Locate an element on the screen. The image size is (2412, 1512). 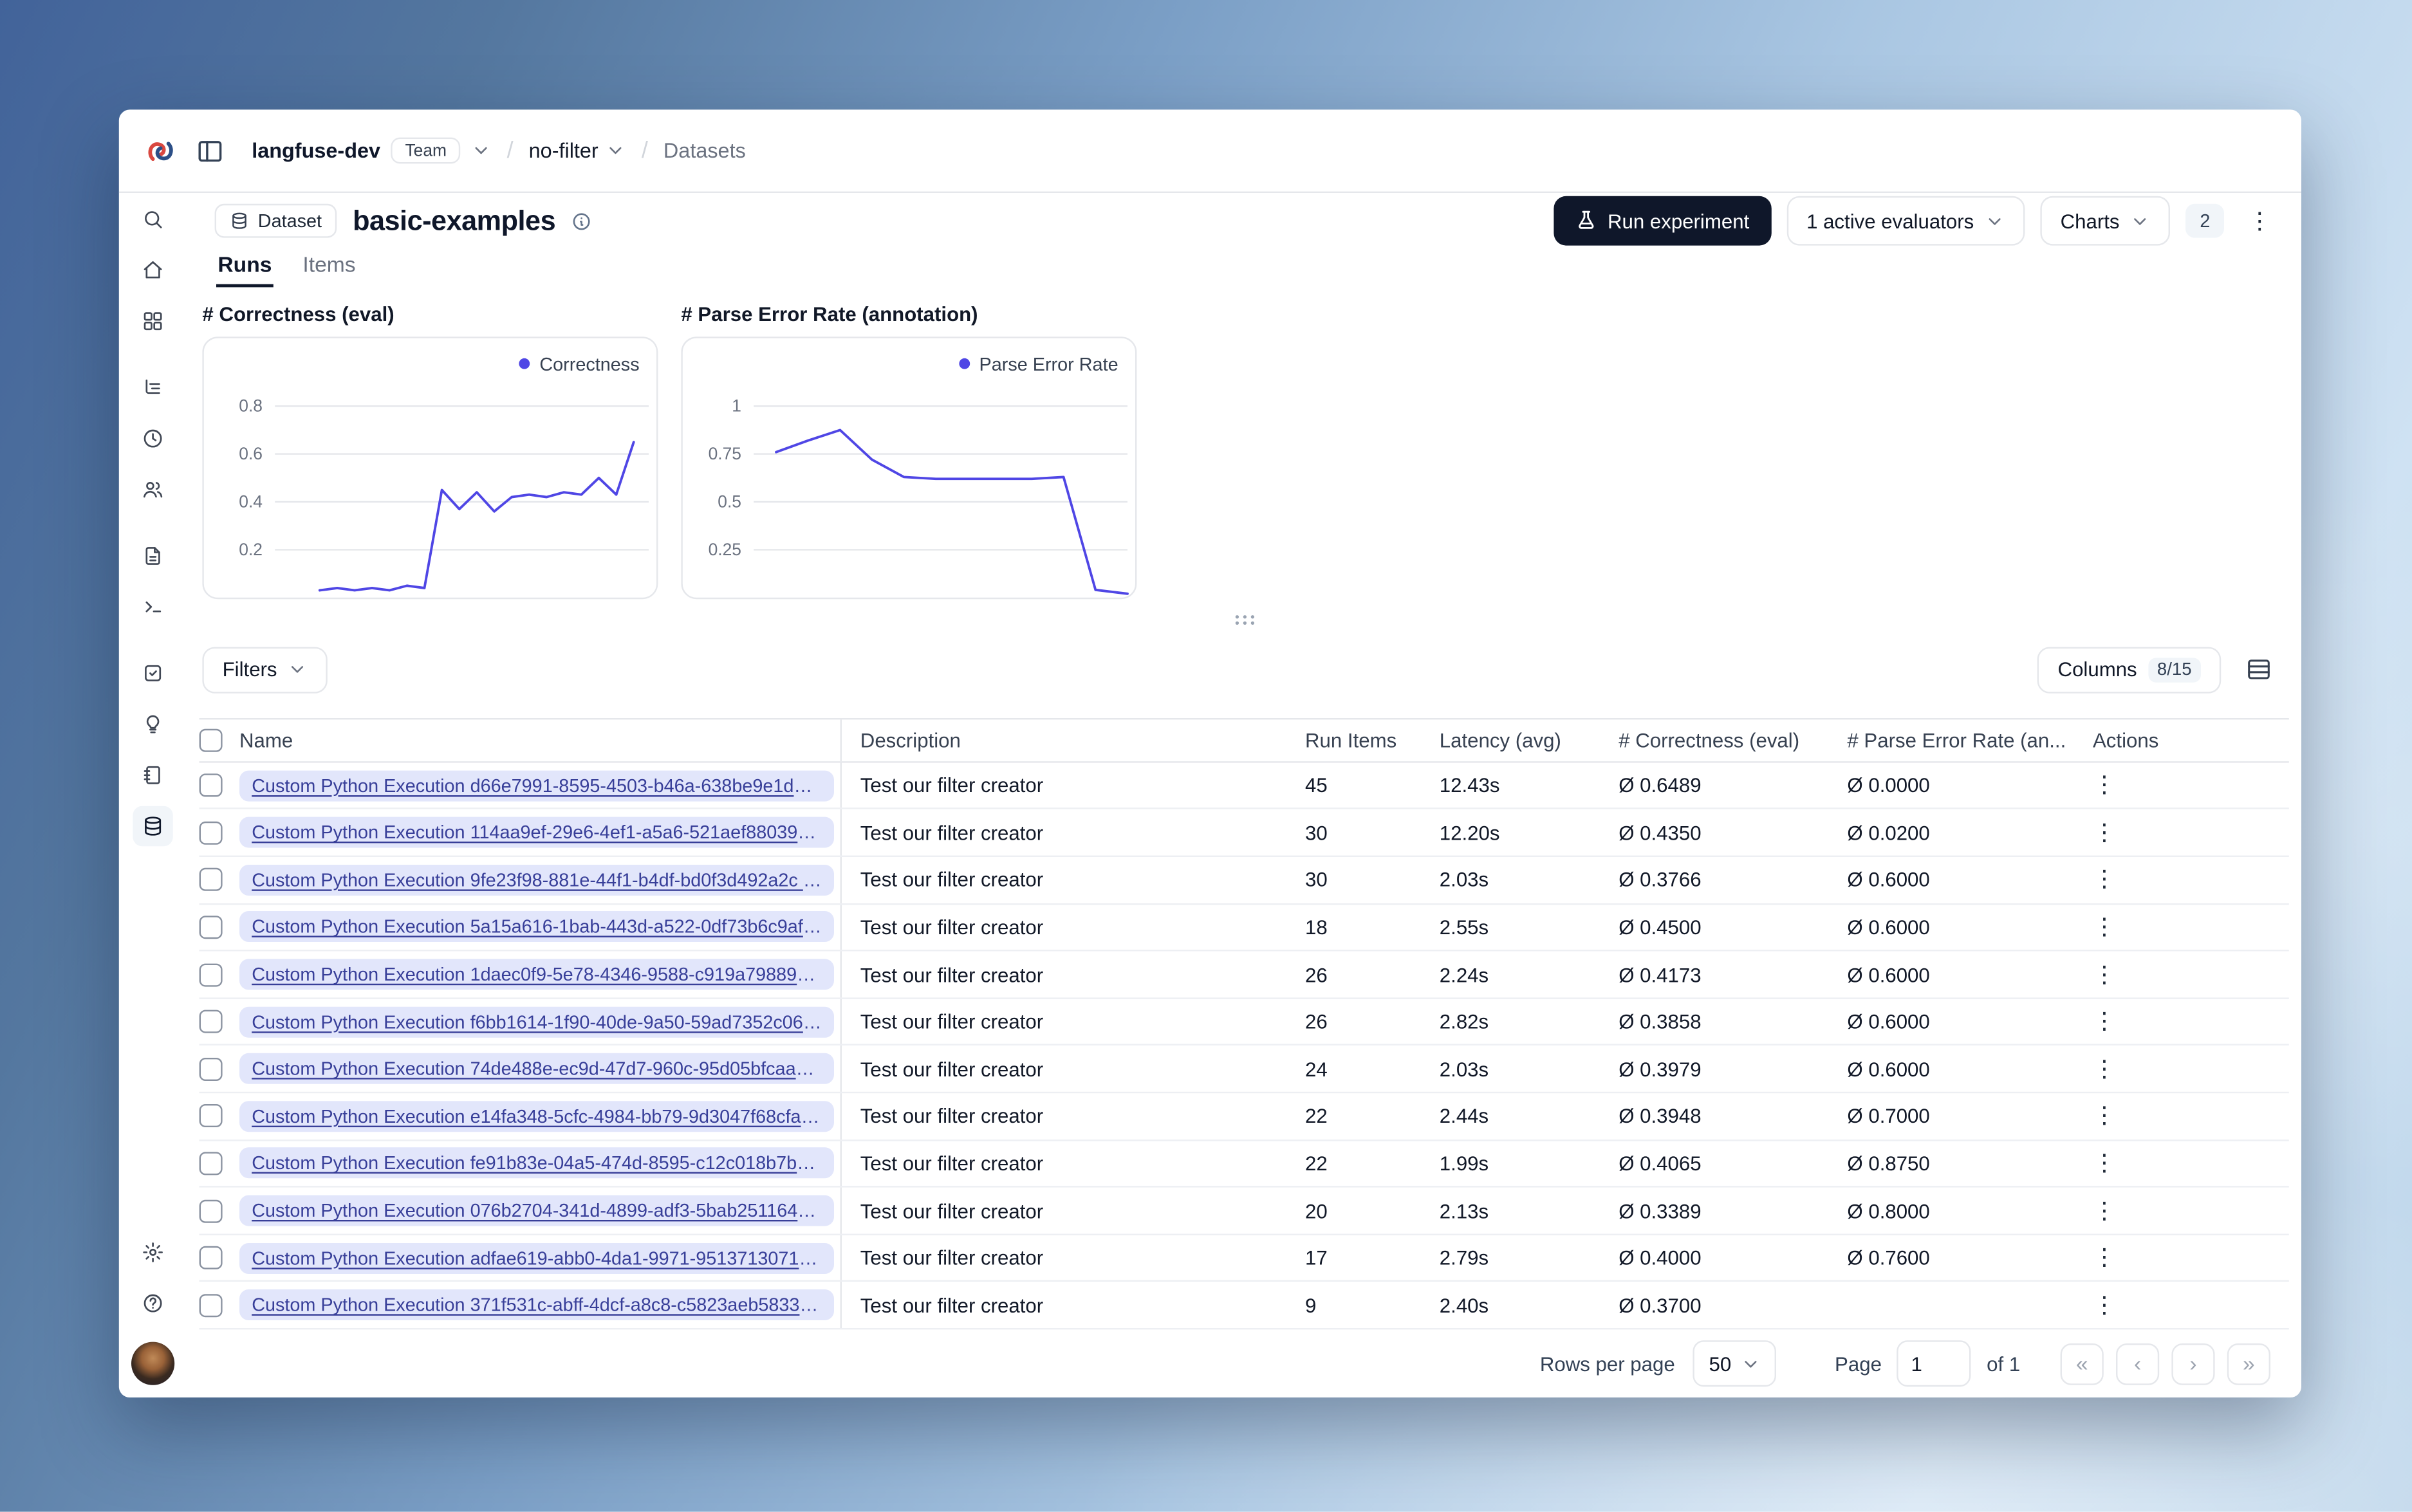
breadcrumb-section: Datasets is located at coordinates (704, 150).